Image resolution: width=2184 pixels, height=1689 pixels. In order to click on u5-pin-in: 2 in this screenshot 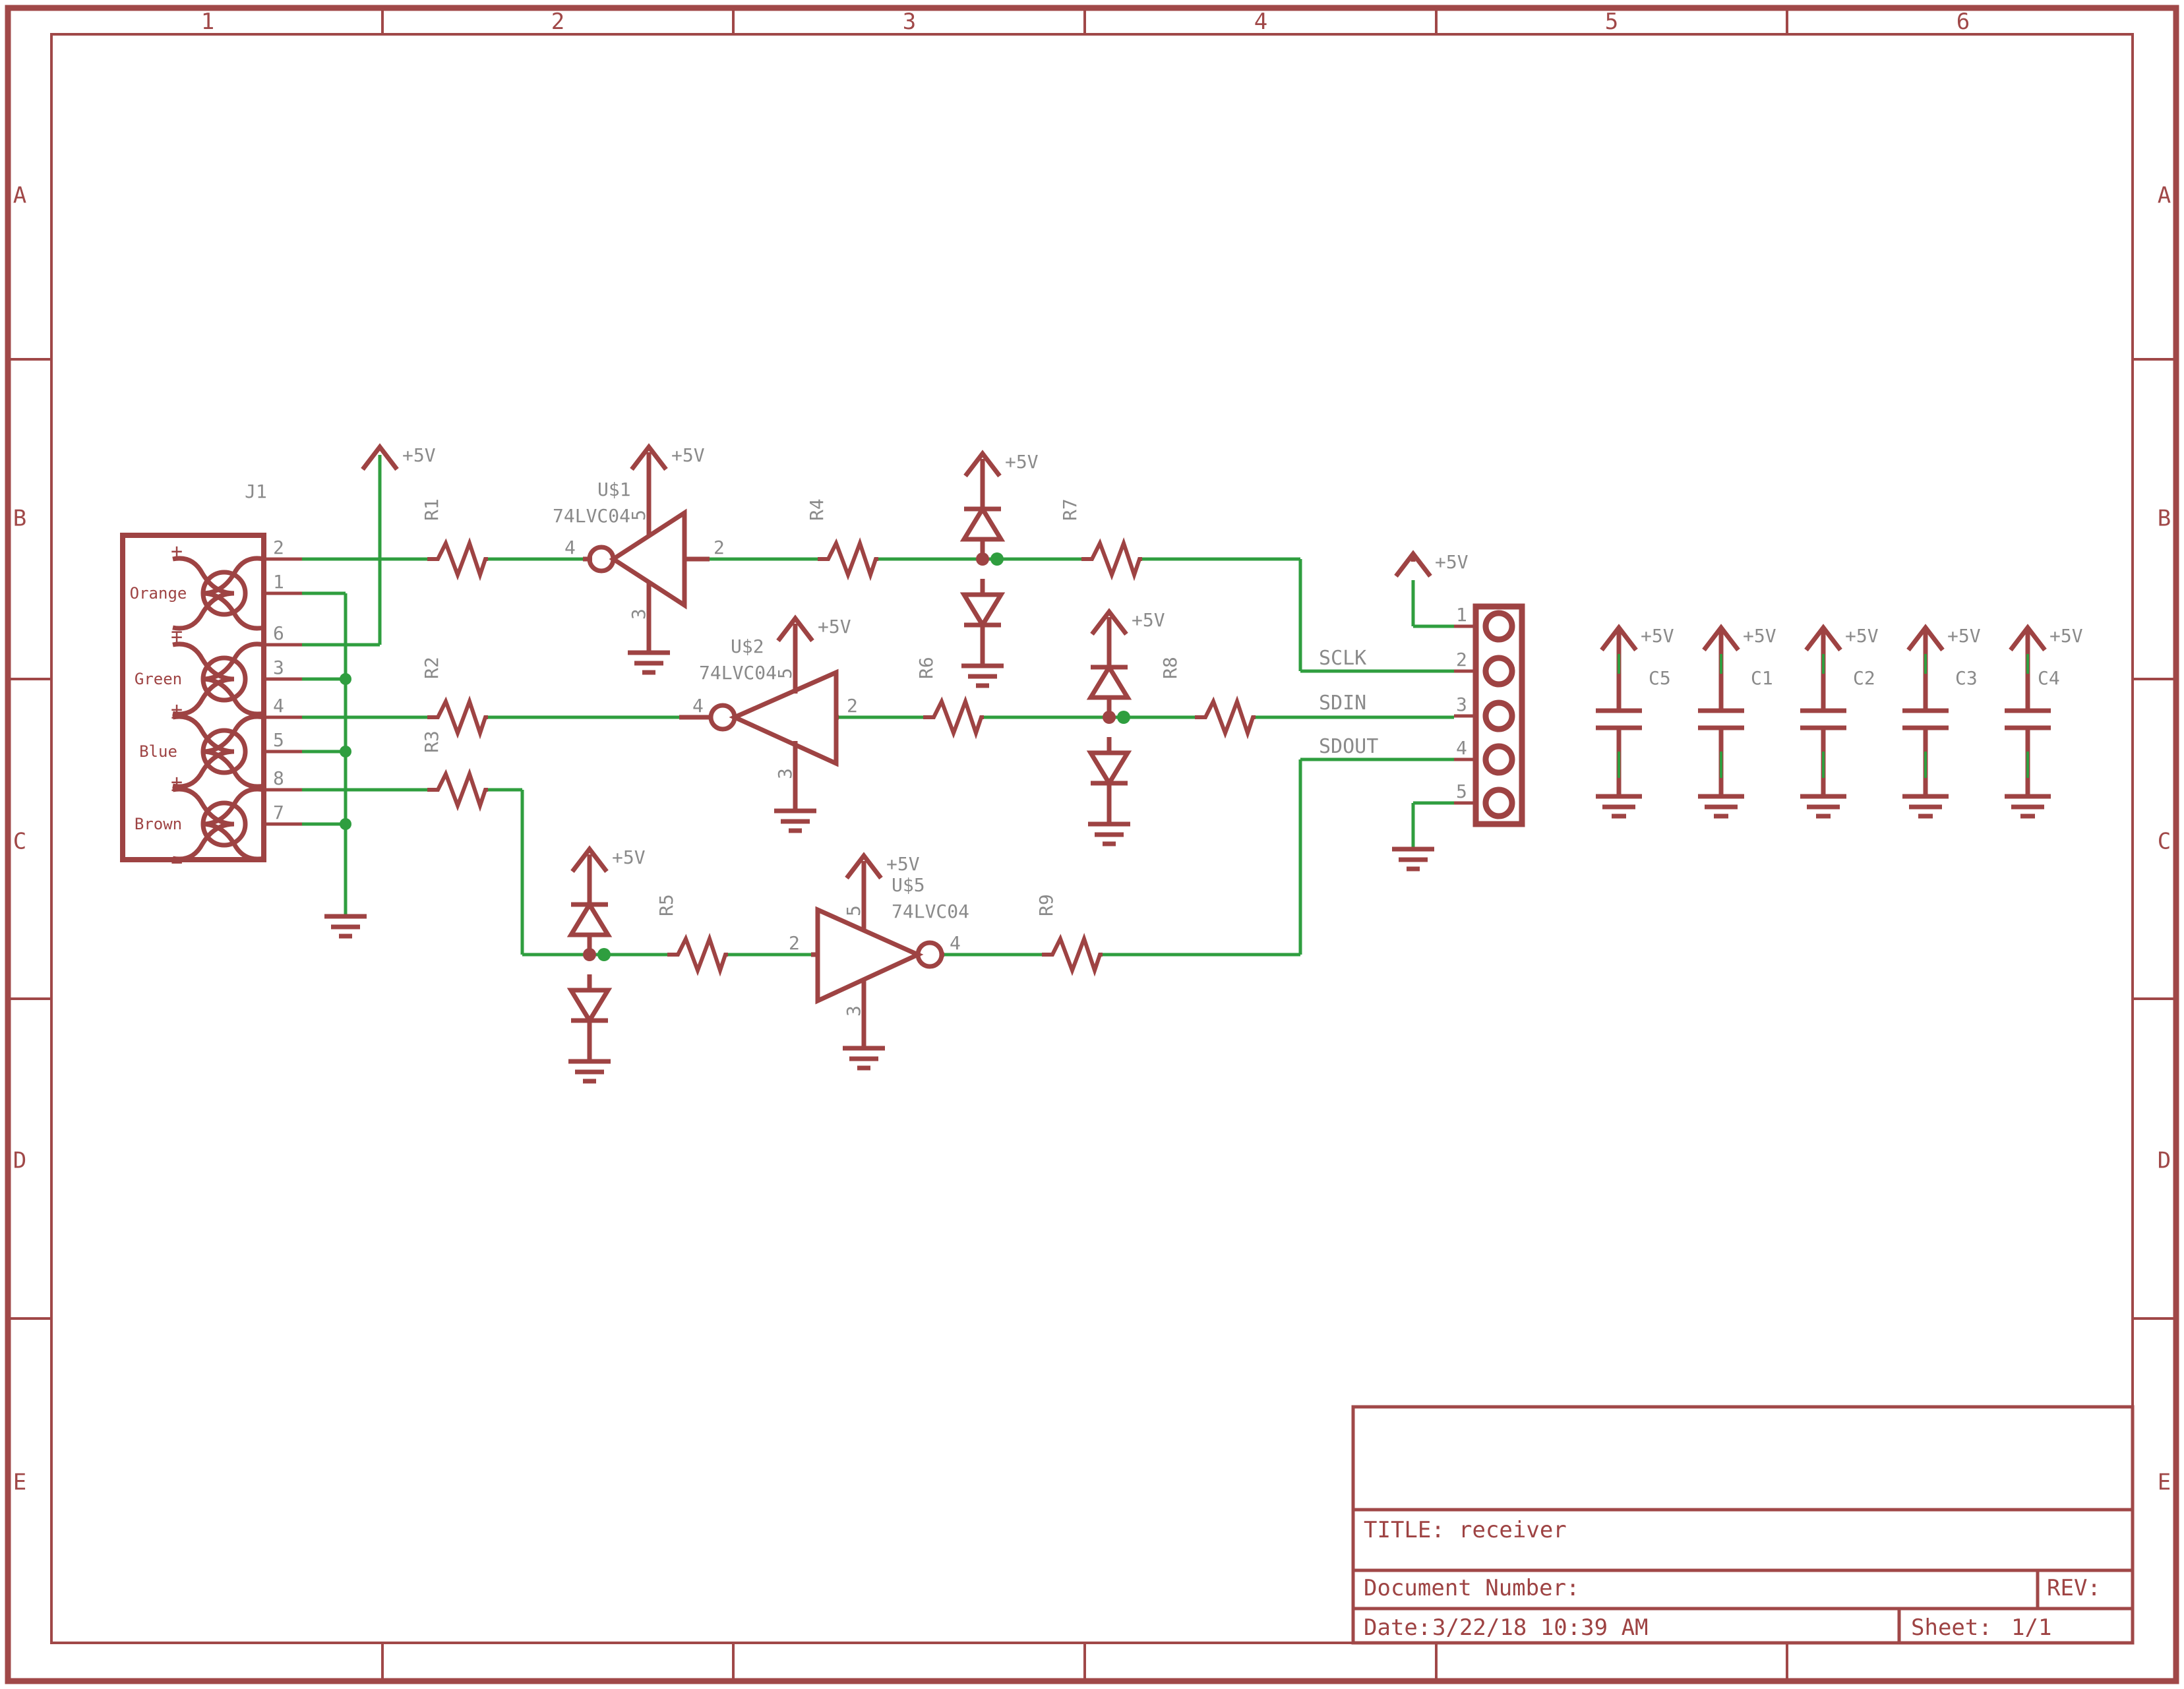, I will do `click(794, 943)`.